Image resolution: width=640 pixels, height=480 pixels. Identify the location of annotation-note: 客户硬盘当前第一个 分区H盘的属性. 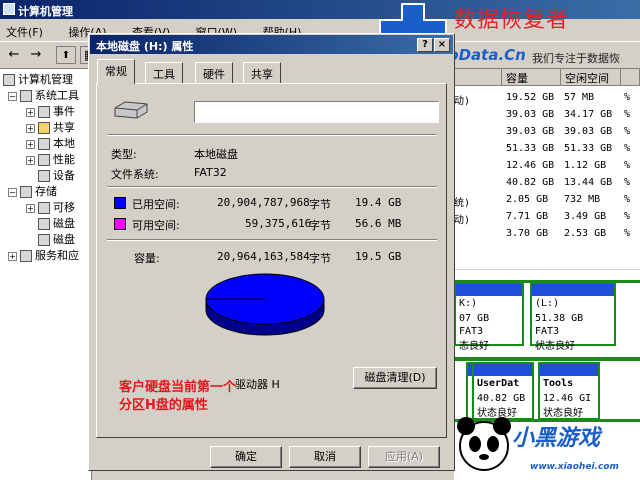
(178, 396).